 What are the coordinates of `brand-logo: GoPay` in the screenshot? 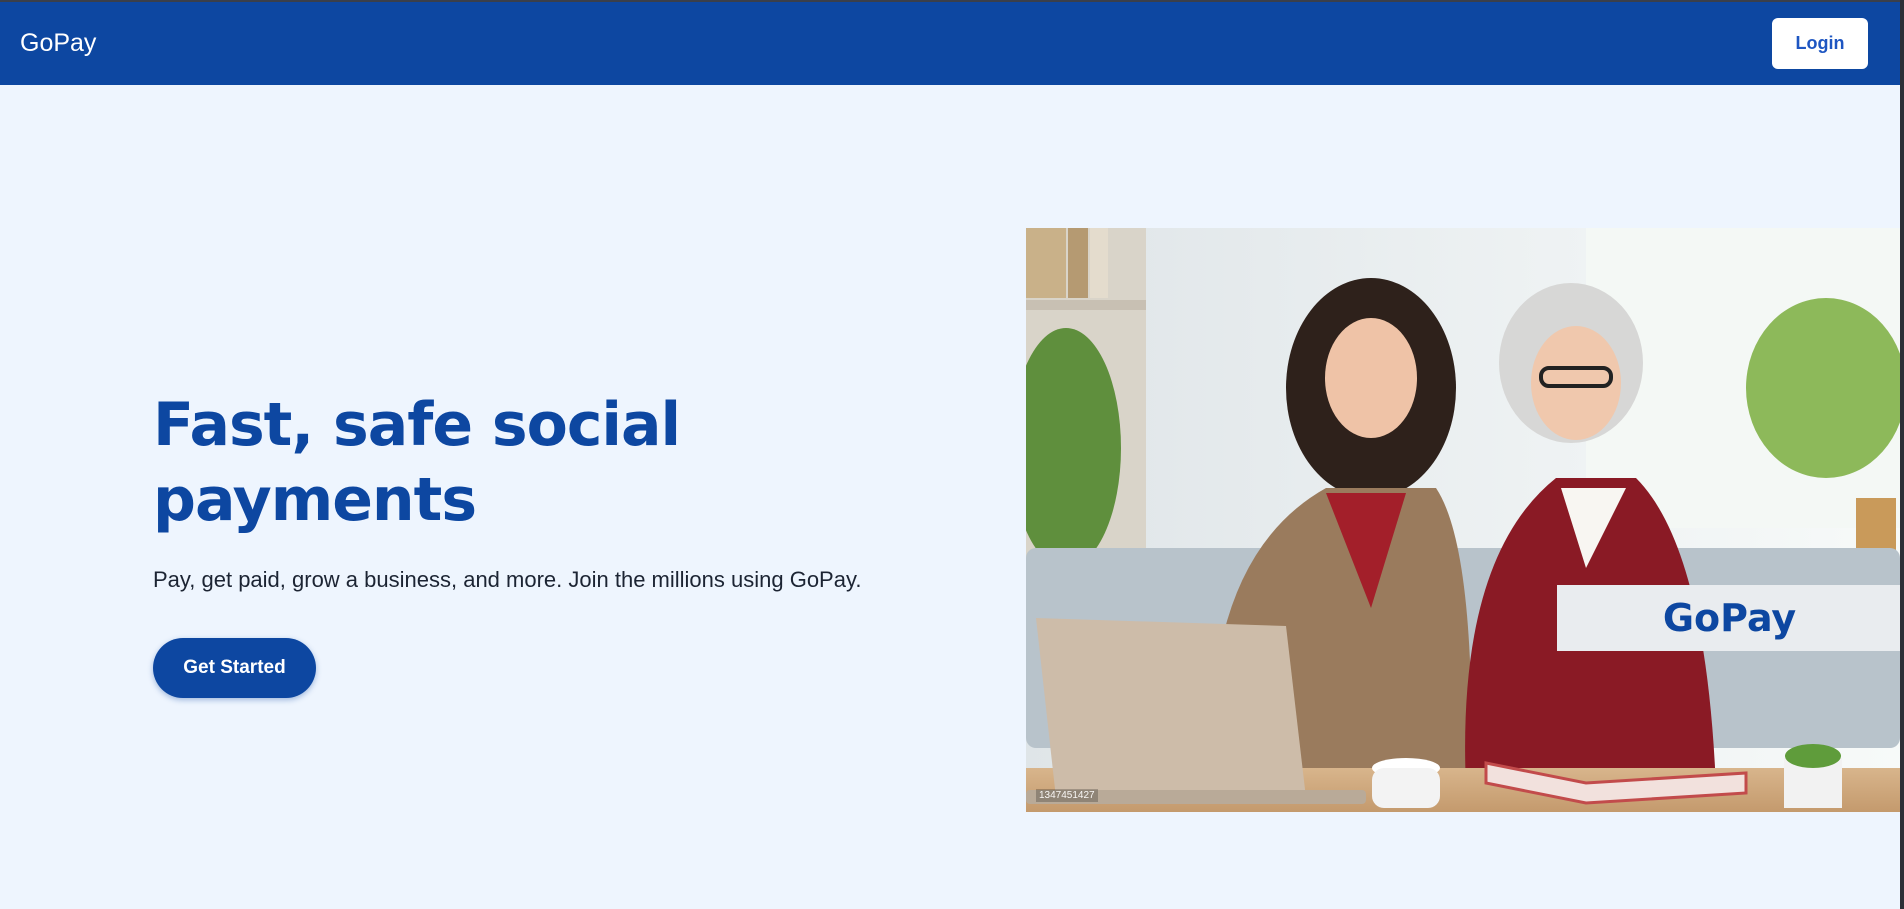 It's located at (58, 43).